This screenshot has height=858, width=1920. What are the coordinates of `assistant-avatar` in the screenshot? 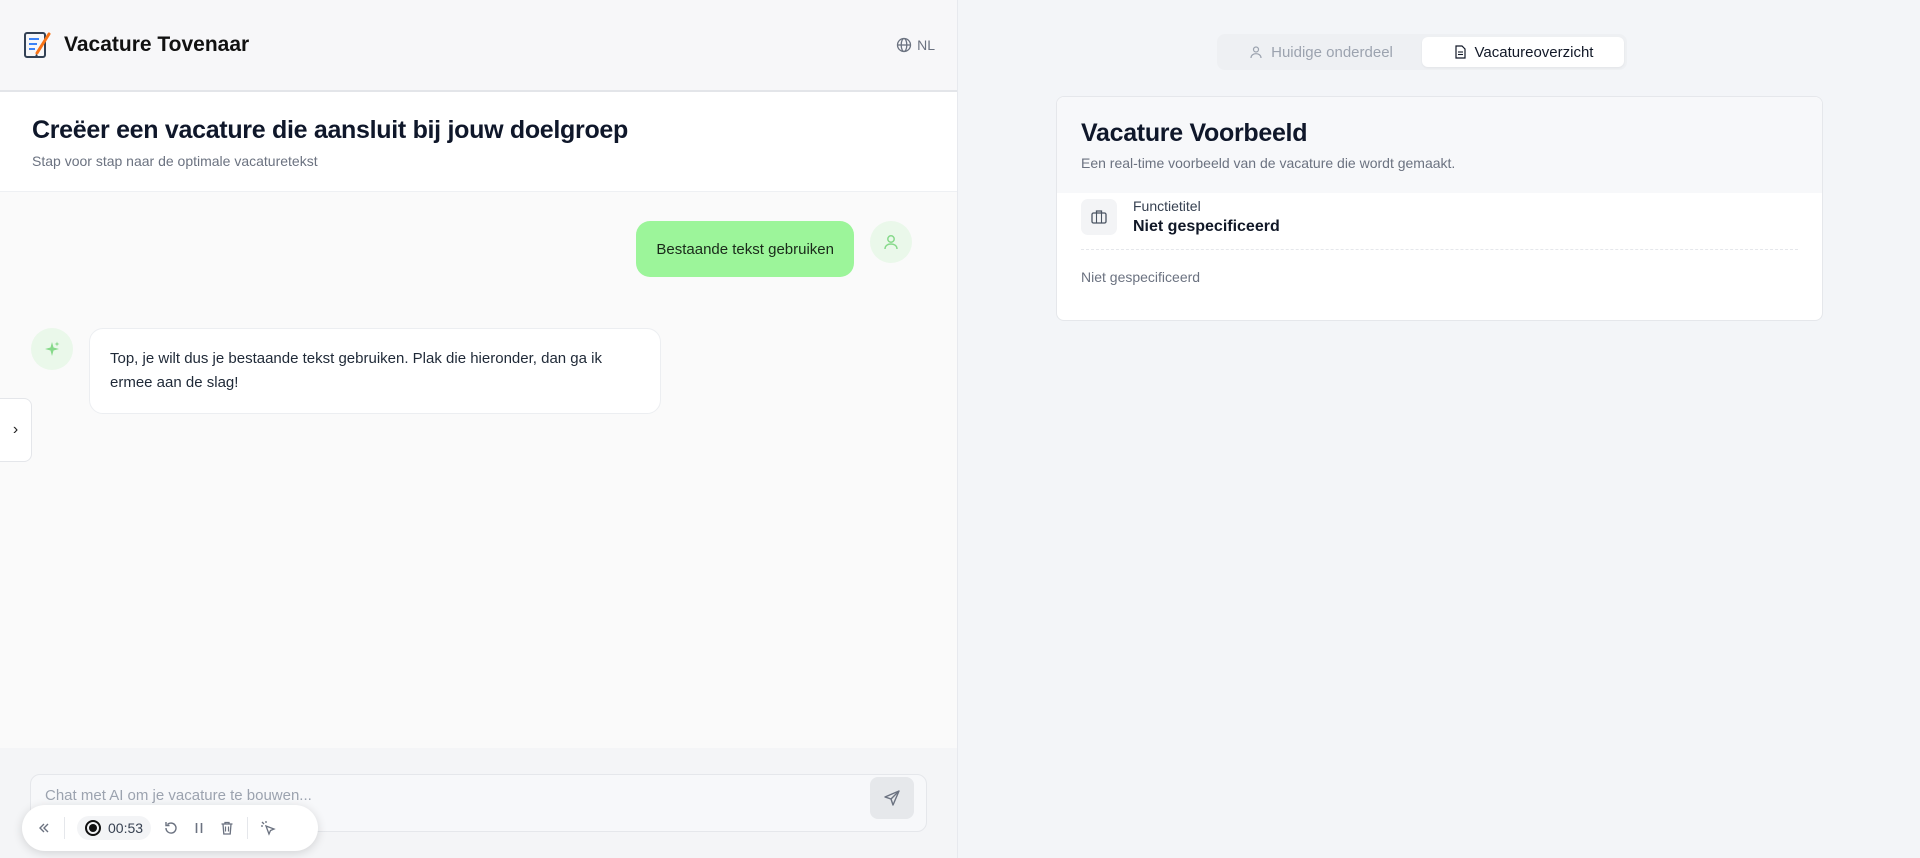 It's located at (52, 349).